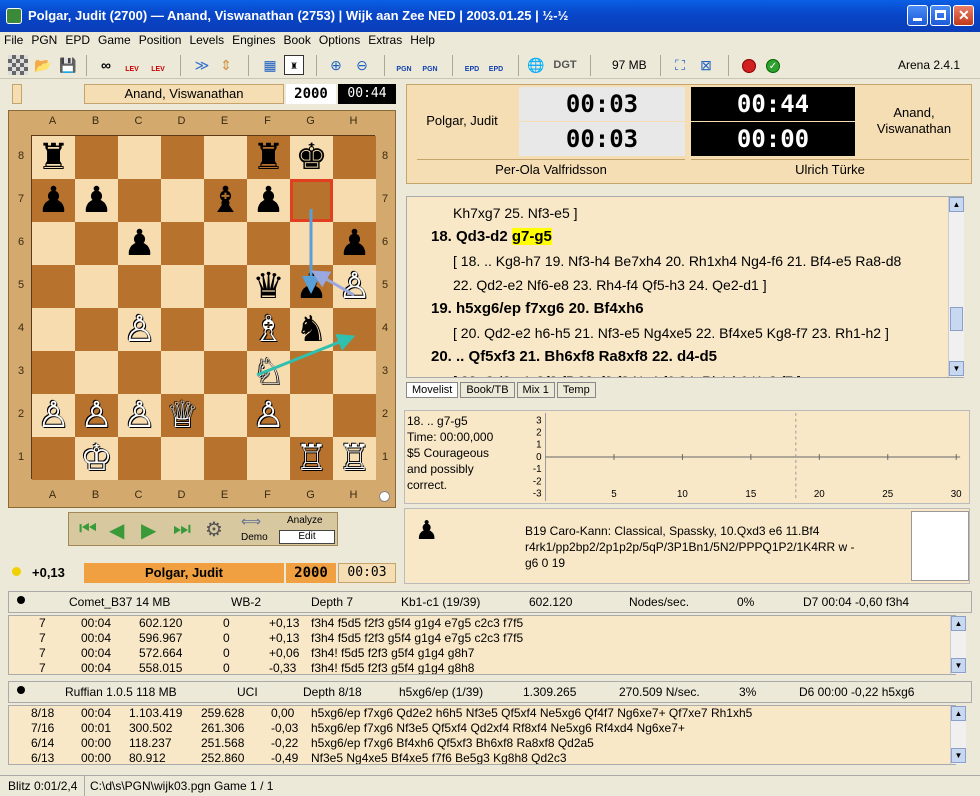  I want to click on dgt-icon: DGT, so click(565, 65).